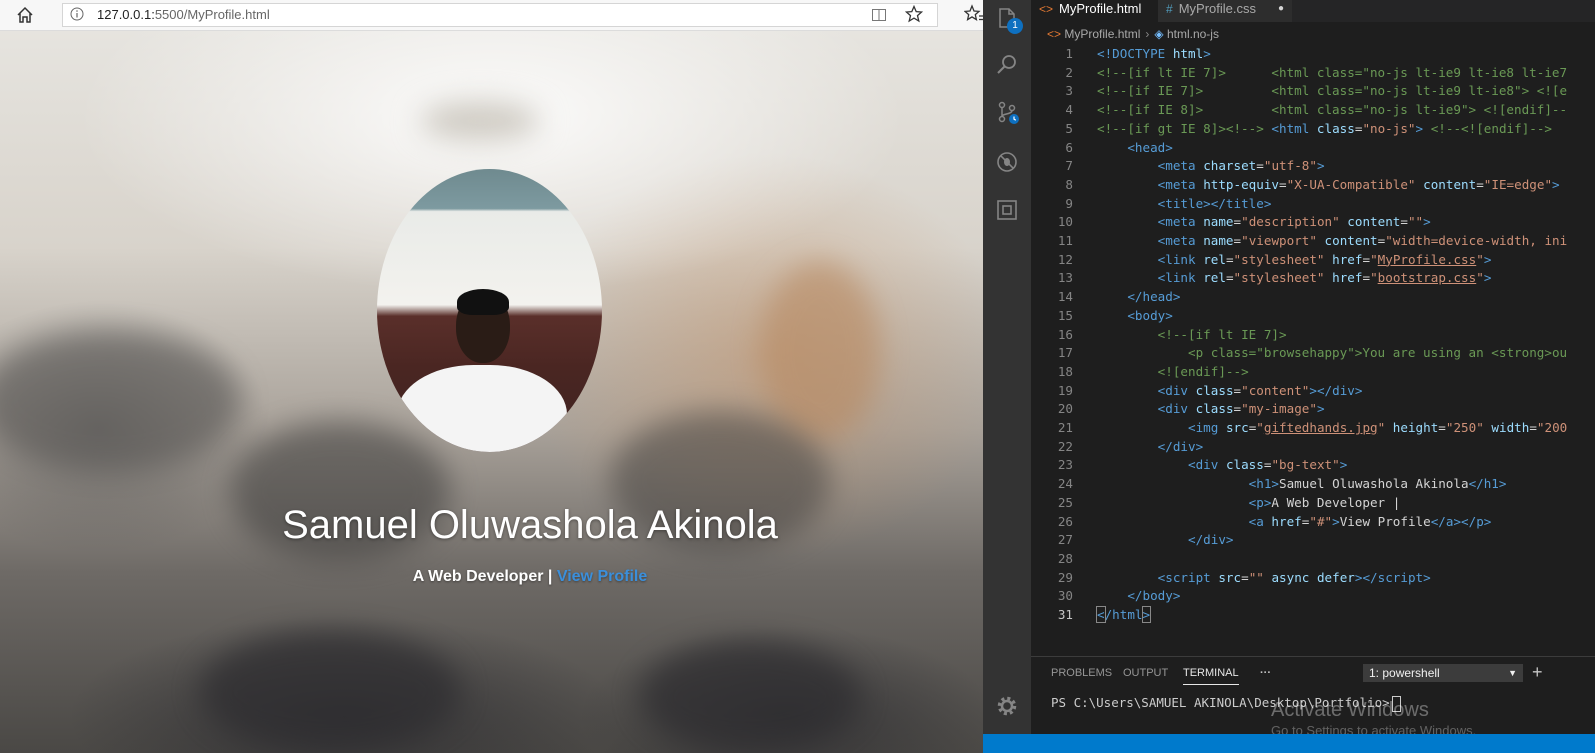  Describe the element at coordinates (1069, 166) in the screenshot. I see `line-number: 7` at that location.